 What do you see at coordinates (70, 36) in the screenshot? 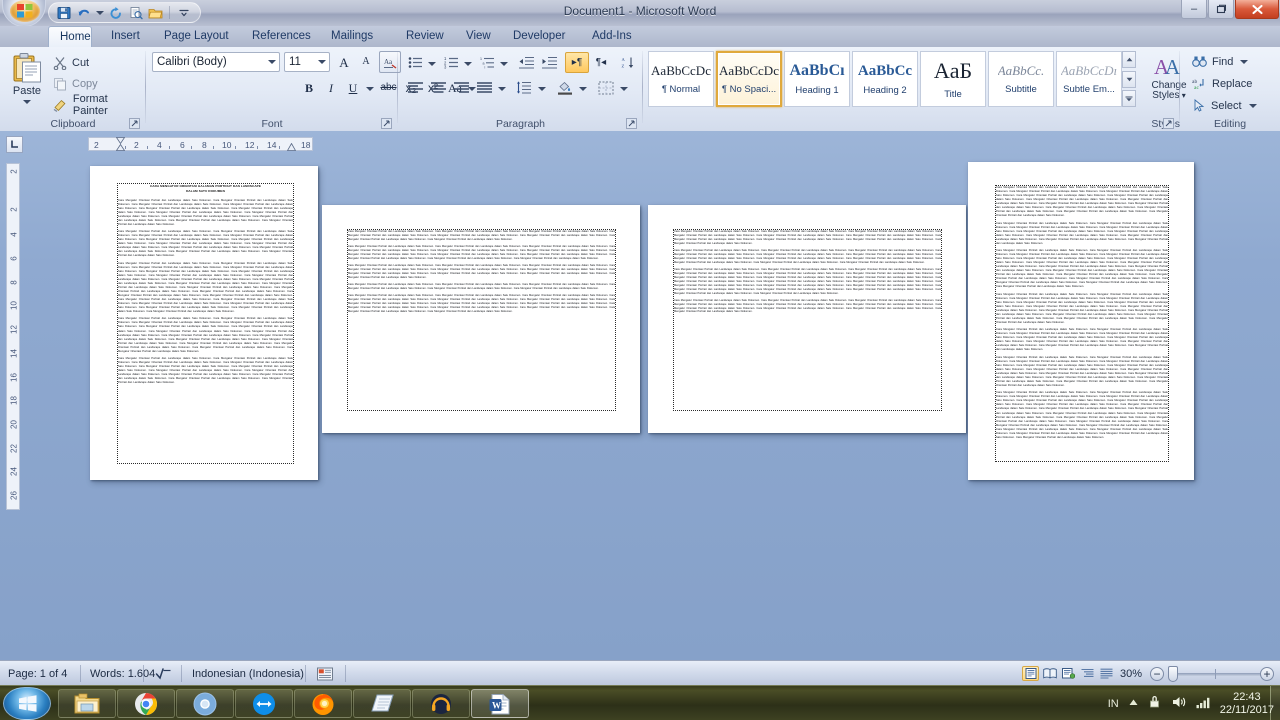
I see `tab-home: Home` at bounding box center [70, 36].